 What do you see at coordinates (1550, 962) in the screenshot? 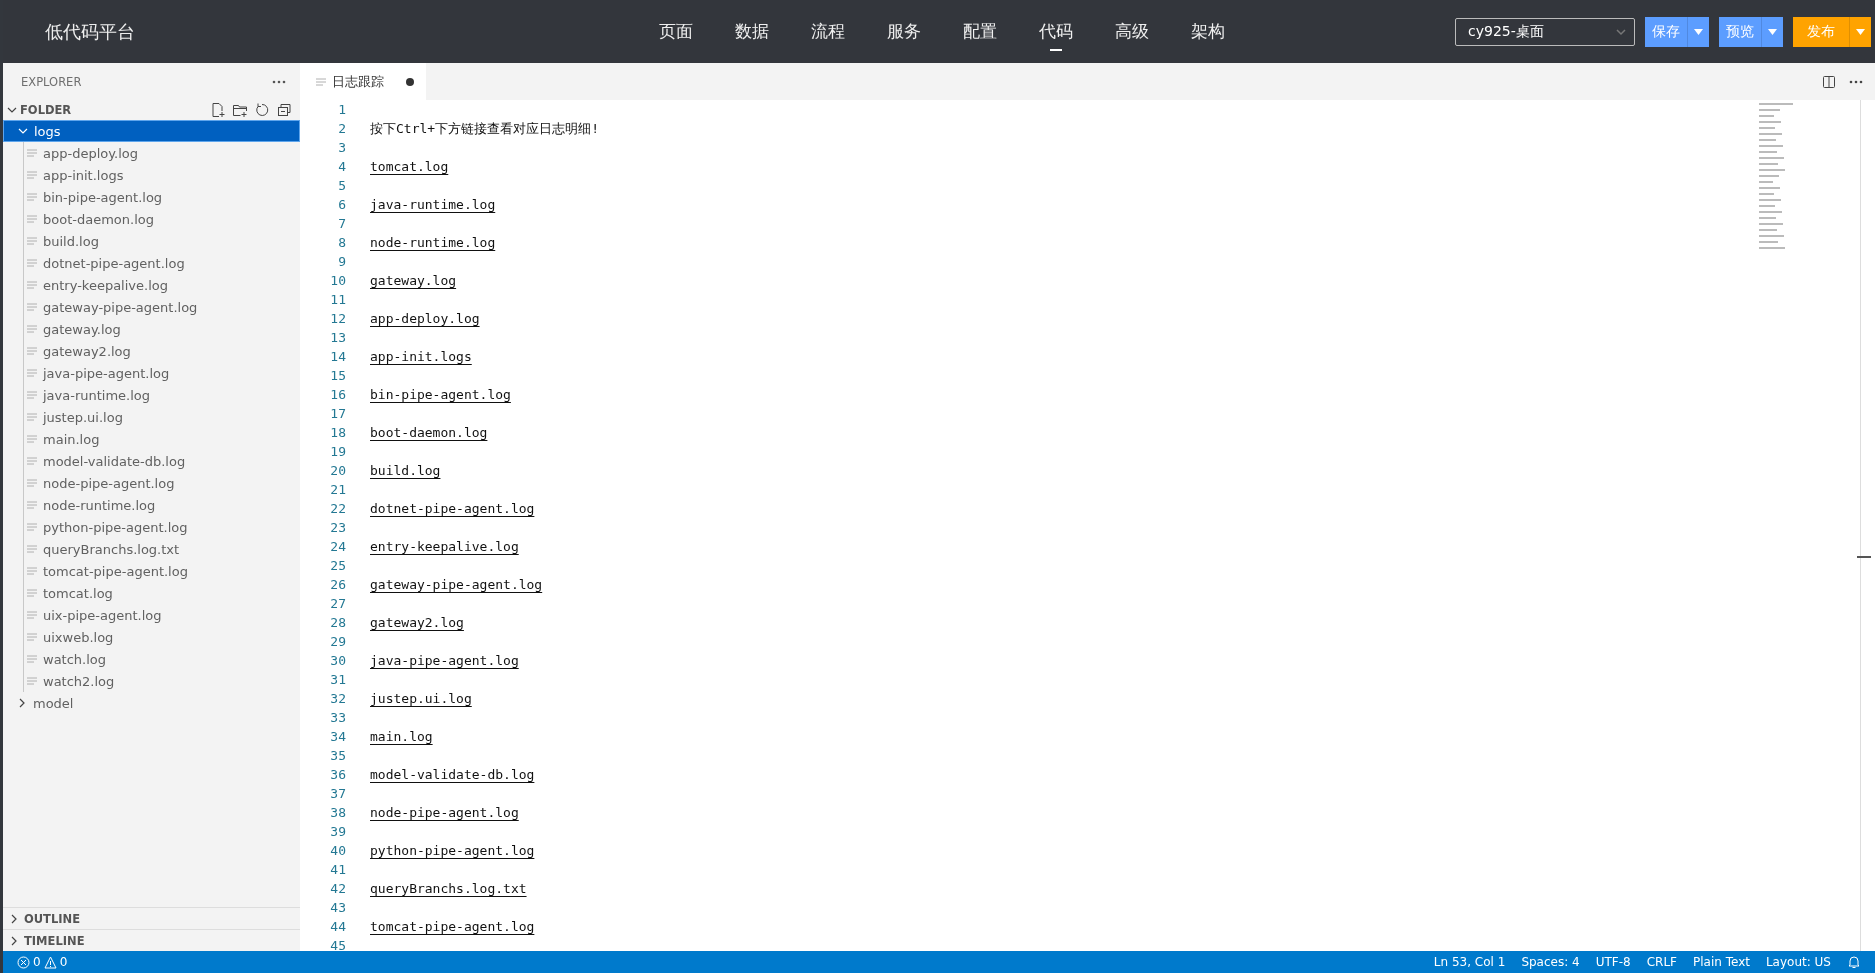
I see `status-item: Spaces: 4` at bounding box center [1550, 962].